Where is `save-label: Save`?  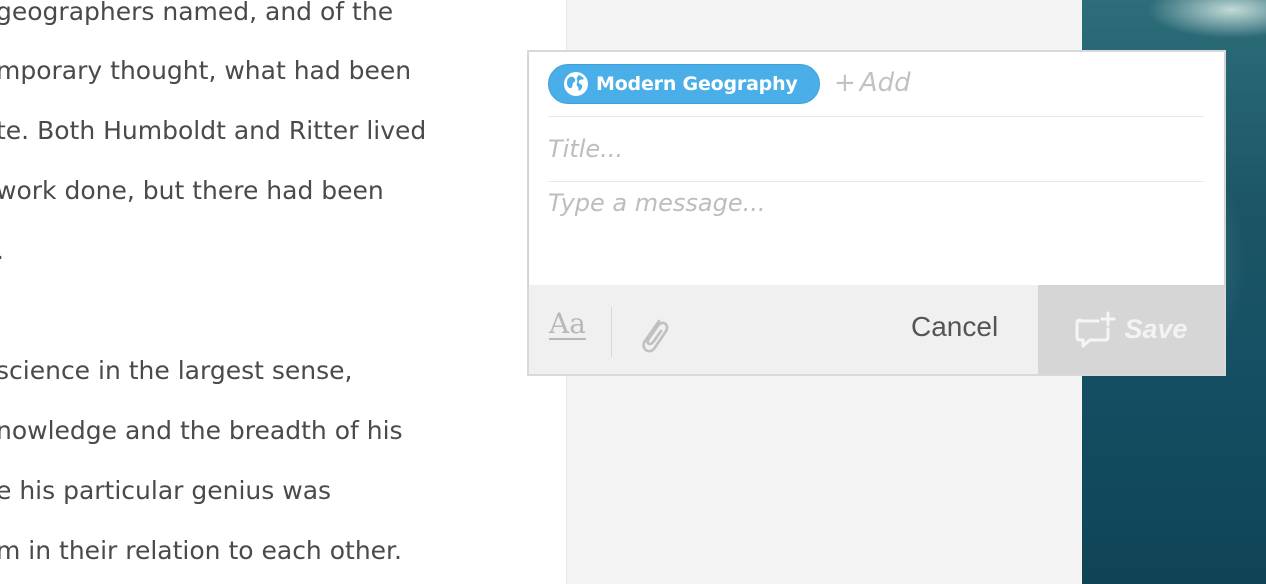
save-label: Save is located at coordinates (1156, 329).